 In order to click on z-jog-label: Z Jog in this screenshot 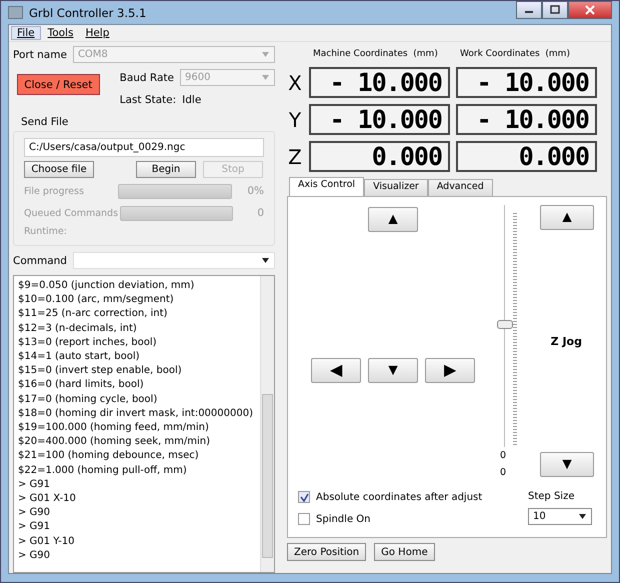, I will do `click(566, 341)`.